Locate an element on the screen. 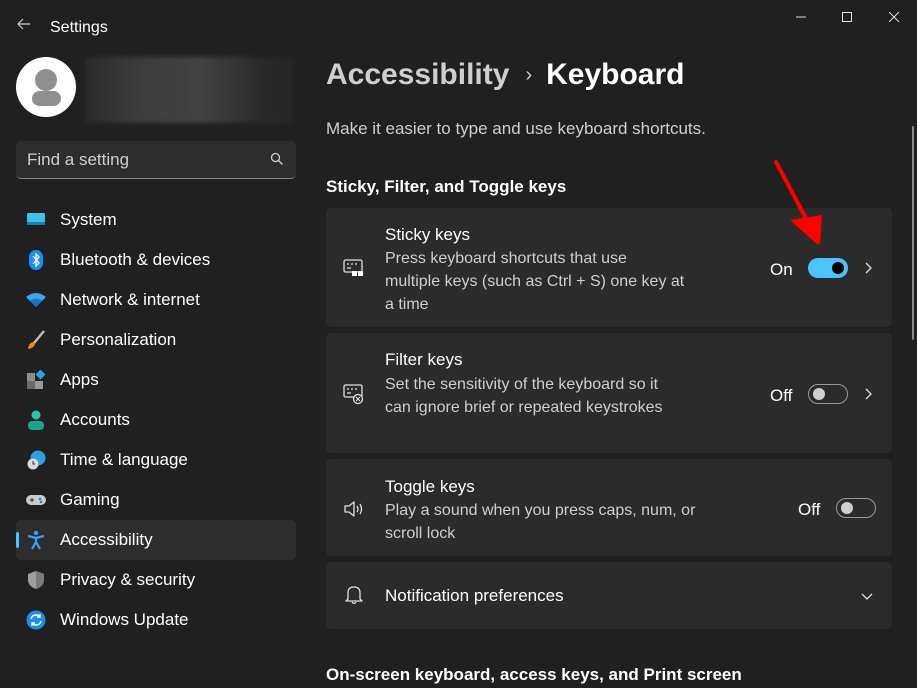 This screenshot has width=917, height=688. sidebar-item-windows-update: Windows Update is located at coordinates (156, 620).